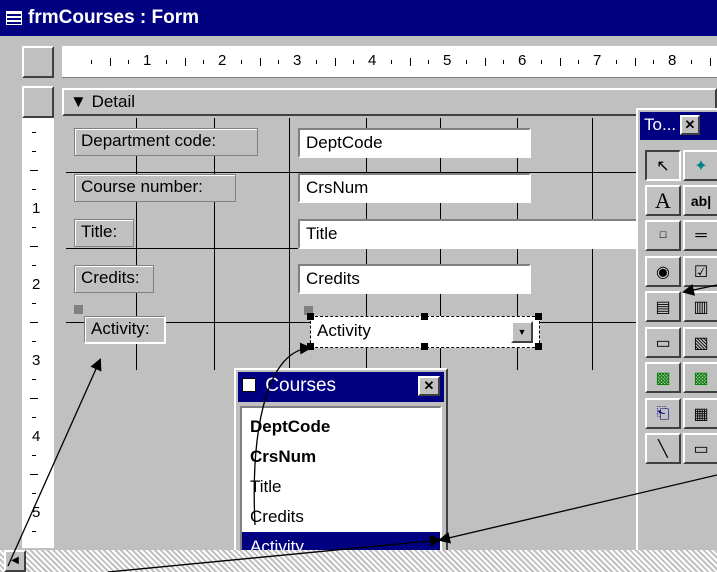 This screenshot has width=717, height=572. I want to click on scroll-left-button: ◀, so click(15, 561).